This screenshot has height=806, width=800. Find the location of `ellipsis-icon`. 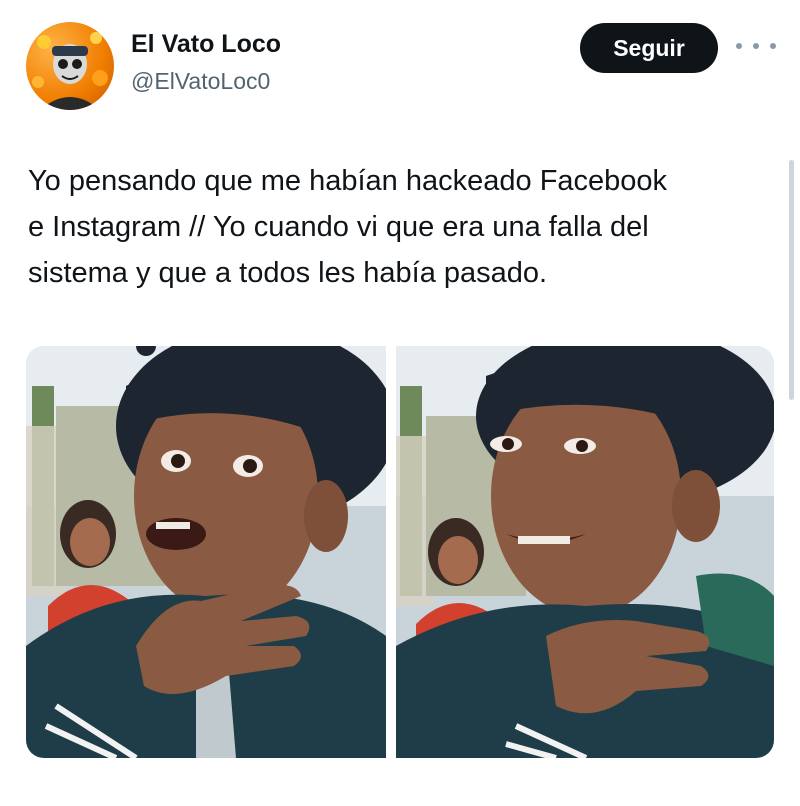

ellipsis-icon is located at coordinates (756, 46).